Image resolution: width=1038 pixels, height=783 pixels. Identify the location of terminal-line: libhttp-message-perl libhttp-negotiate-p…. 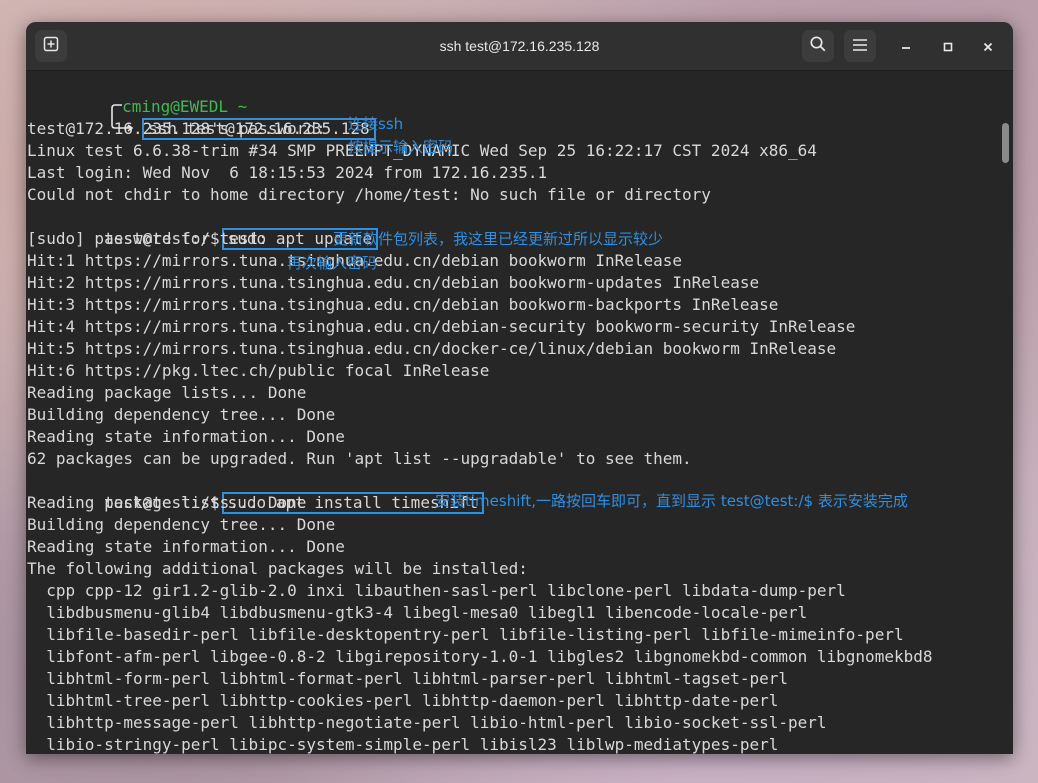
(427, 722).